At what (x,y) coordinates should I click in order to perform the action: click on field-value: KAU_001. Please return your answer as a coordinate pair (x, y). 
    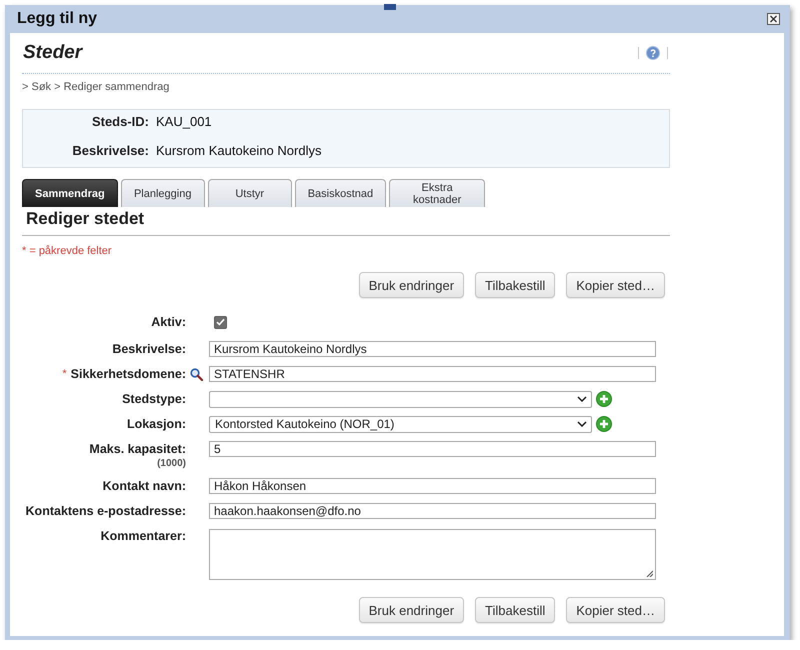
    Looking at the image, I should click on (184, 122).